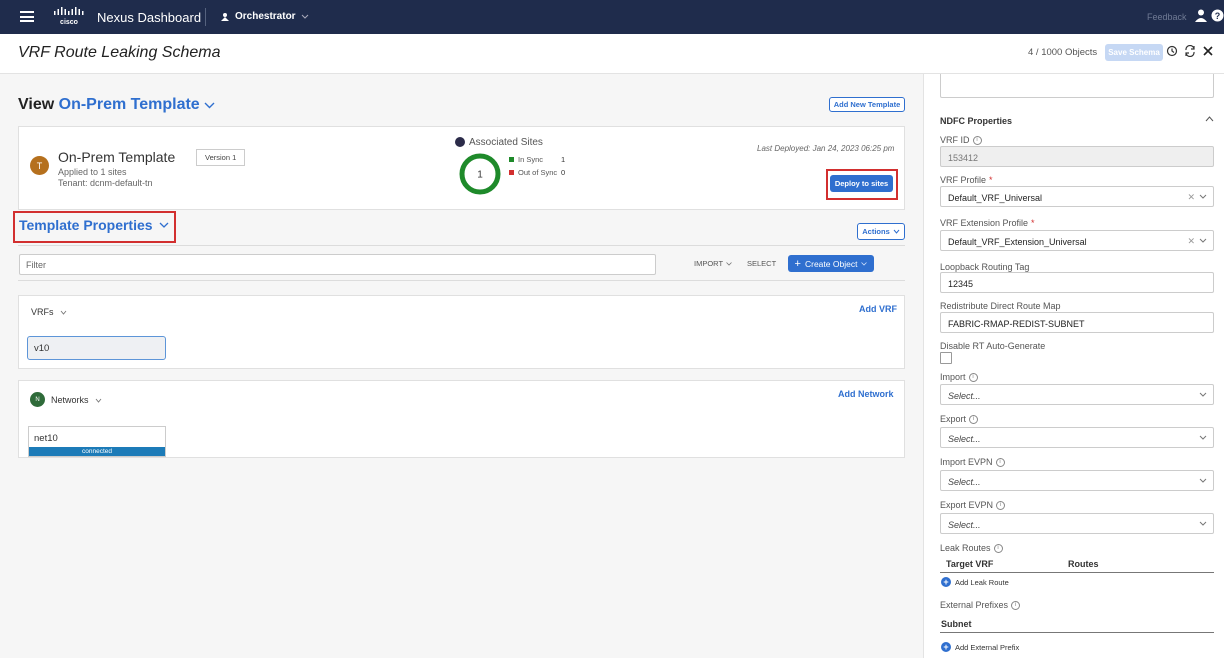 The height and width of the screenshot is (658, 1224). I want to click on out-of-sync-count: 0, so click(563, 172).